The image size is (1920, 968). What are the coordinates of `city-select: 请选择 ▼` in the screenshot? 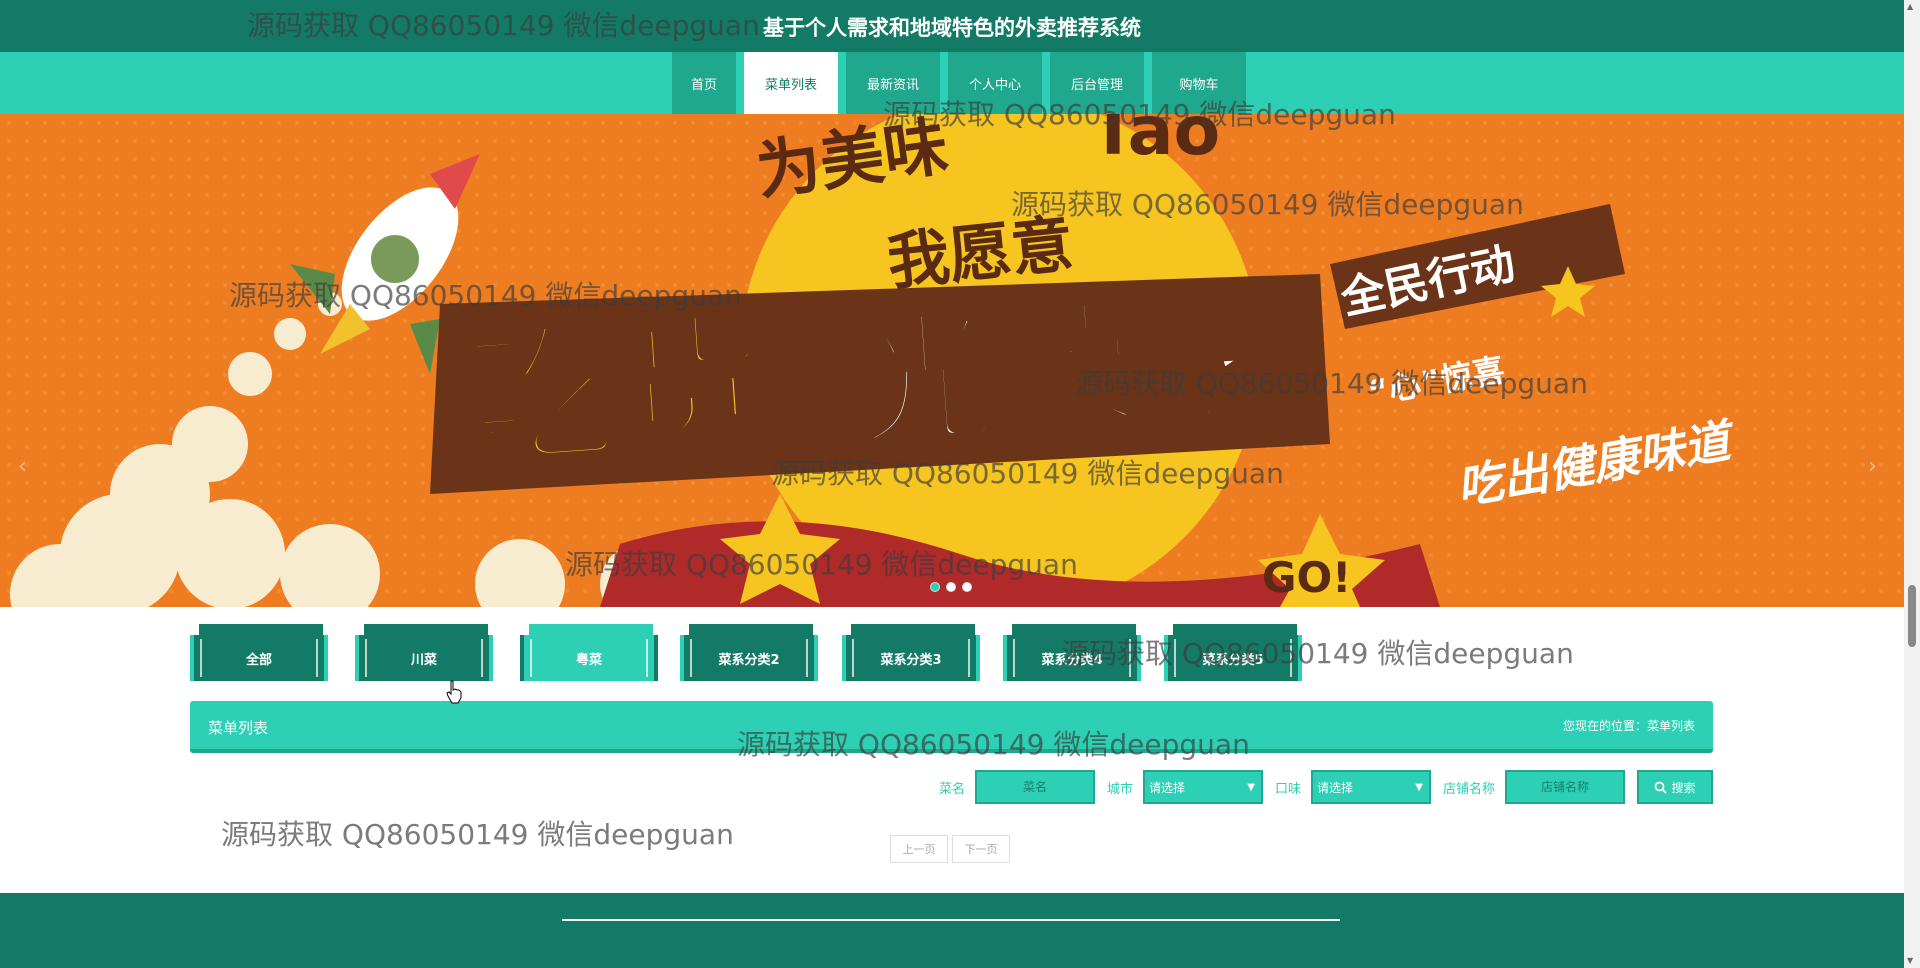 It's located at (1202, 787).